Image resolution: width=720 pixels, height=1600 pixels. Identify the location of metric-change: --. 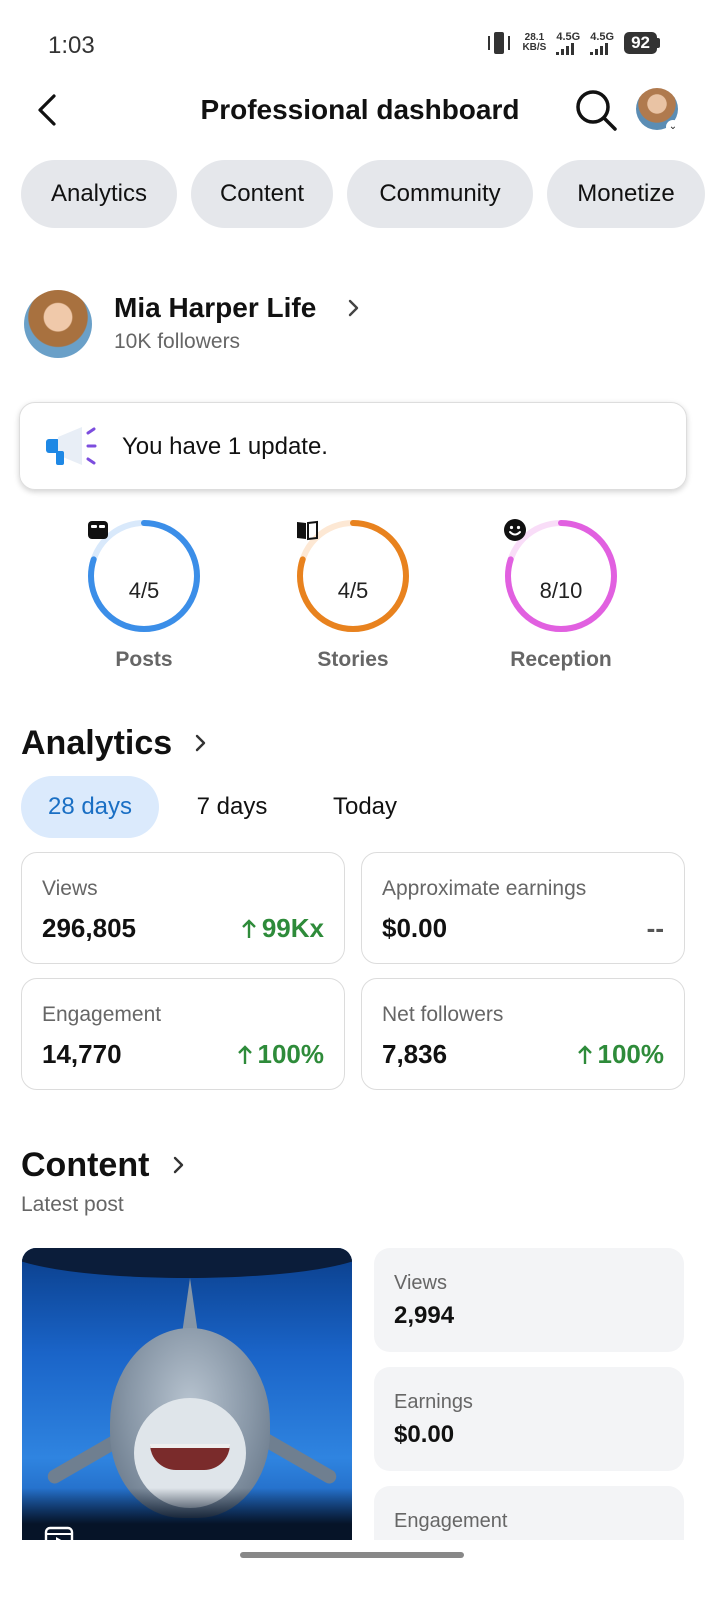
(655, 928).